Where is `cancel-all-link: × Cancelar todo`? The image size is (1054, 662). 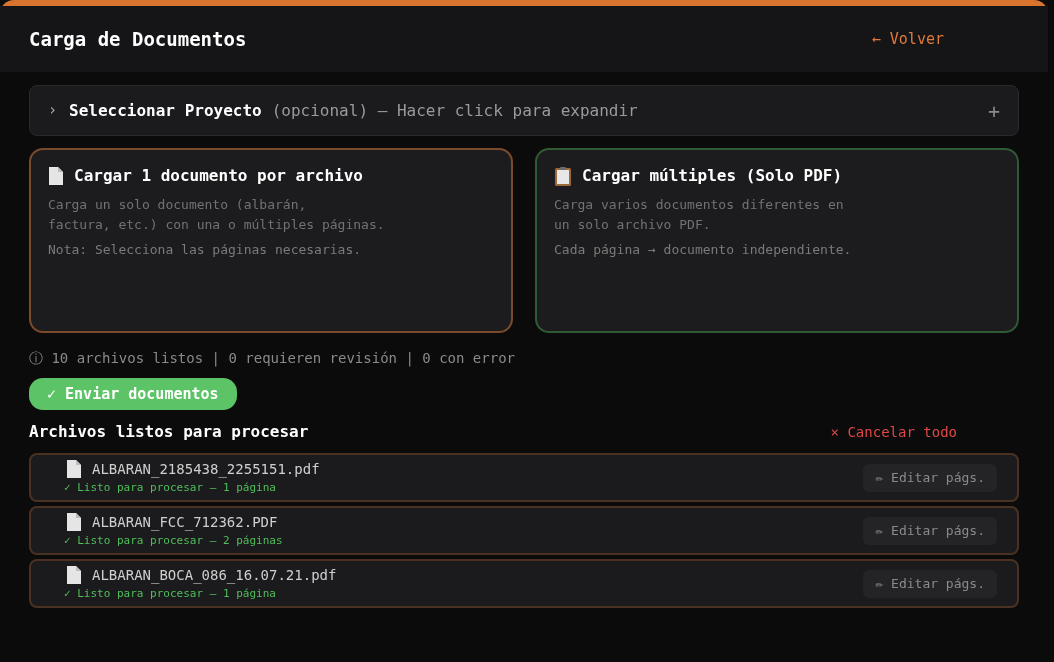 cancel-all-link: × Cancelar todo is located at coordinates (893, 432).